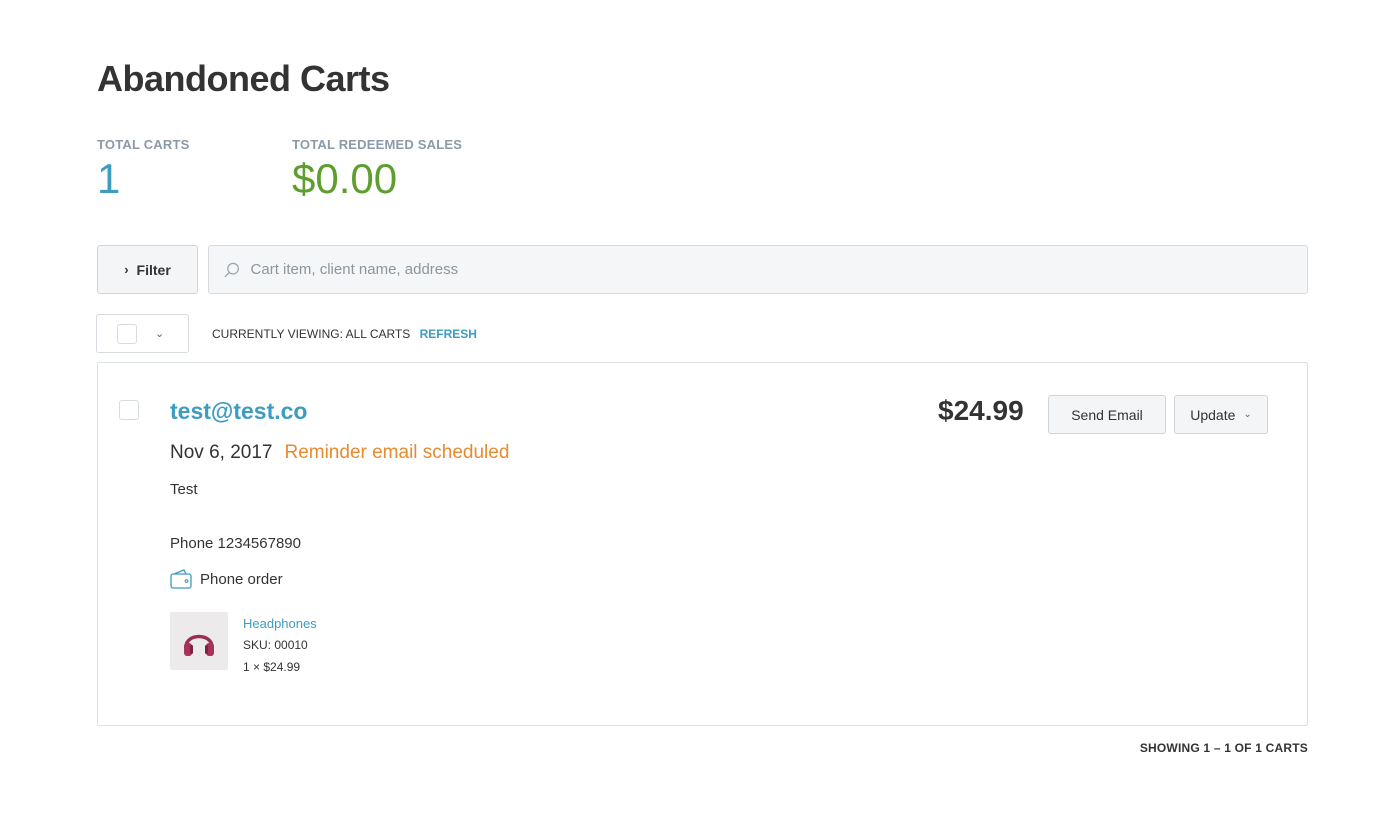 Image resolution: width=1398 pixels, height=826 pixels. Describe the element at coordinates (397, 452) in the screenshot. I see `cart-status: Reminder email scheduled` at that location.